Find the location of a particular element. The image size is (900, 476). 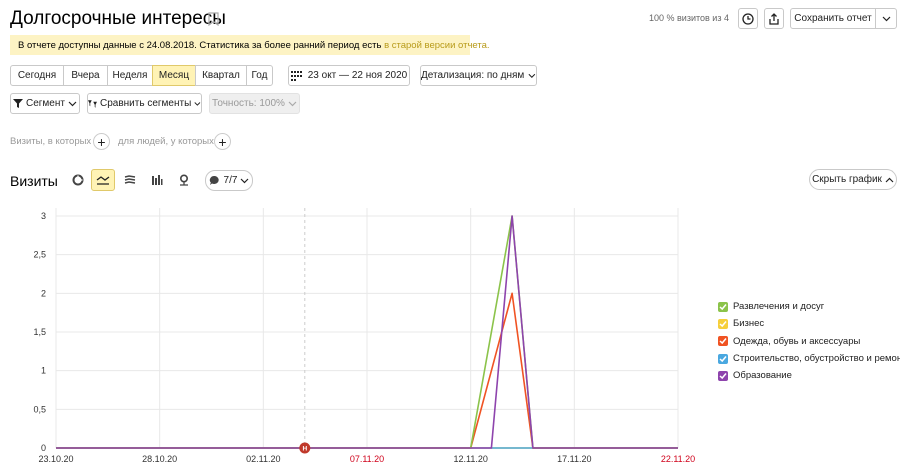

series-count: 7/7 is located at coordinates (230, 180).